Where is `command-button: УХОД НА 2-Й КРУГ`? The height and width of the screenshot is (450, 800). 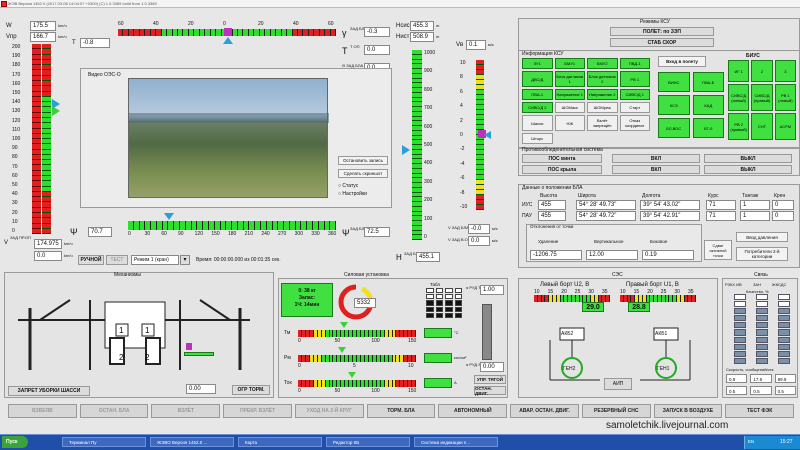
command-button: УХОД НА 2-Й КРУГ is located at coordinates (329, 411).